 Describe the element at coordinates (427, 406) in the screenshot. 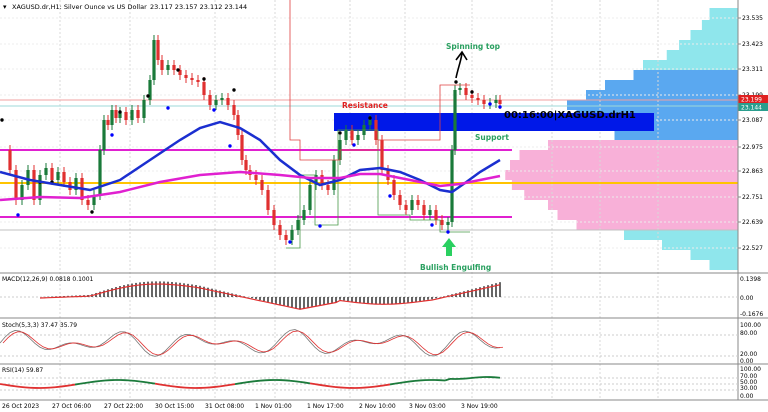

I see `time-label: 3 Nov 03:00` at that location.